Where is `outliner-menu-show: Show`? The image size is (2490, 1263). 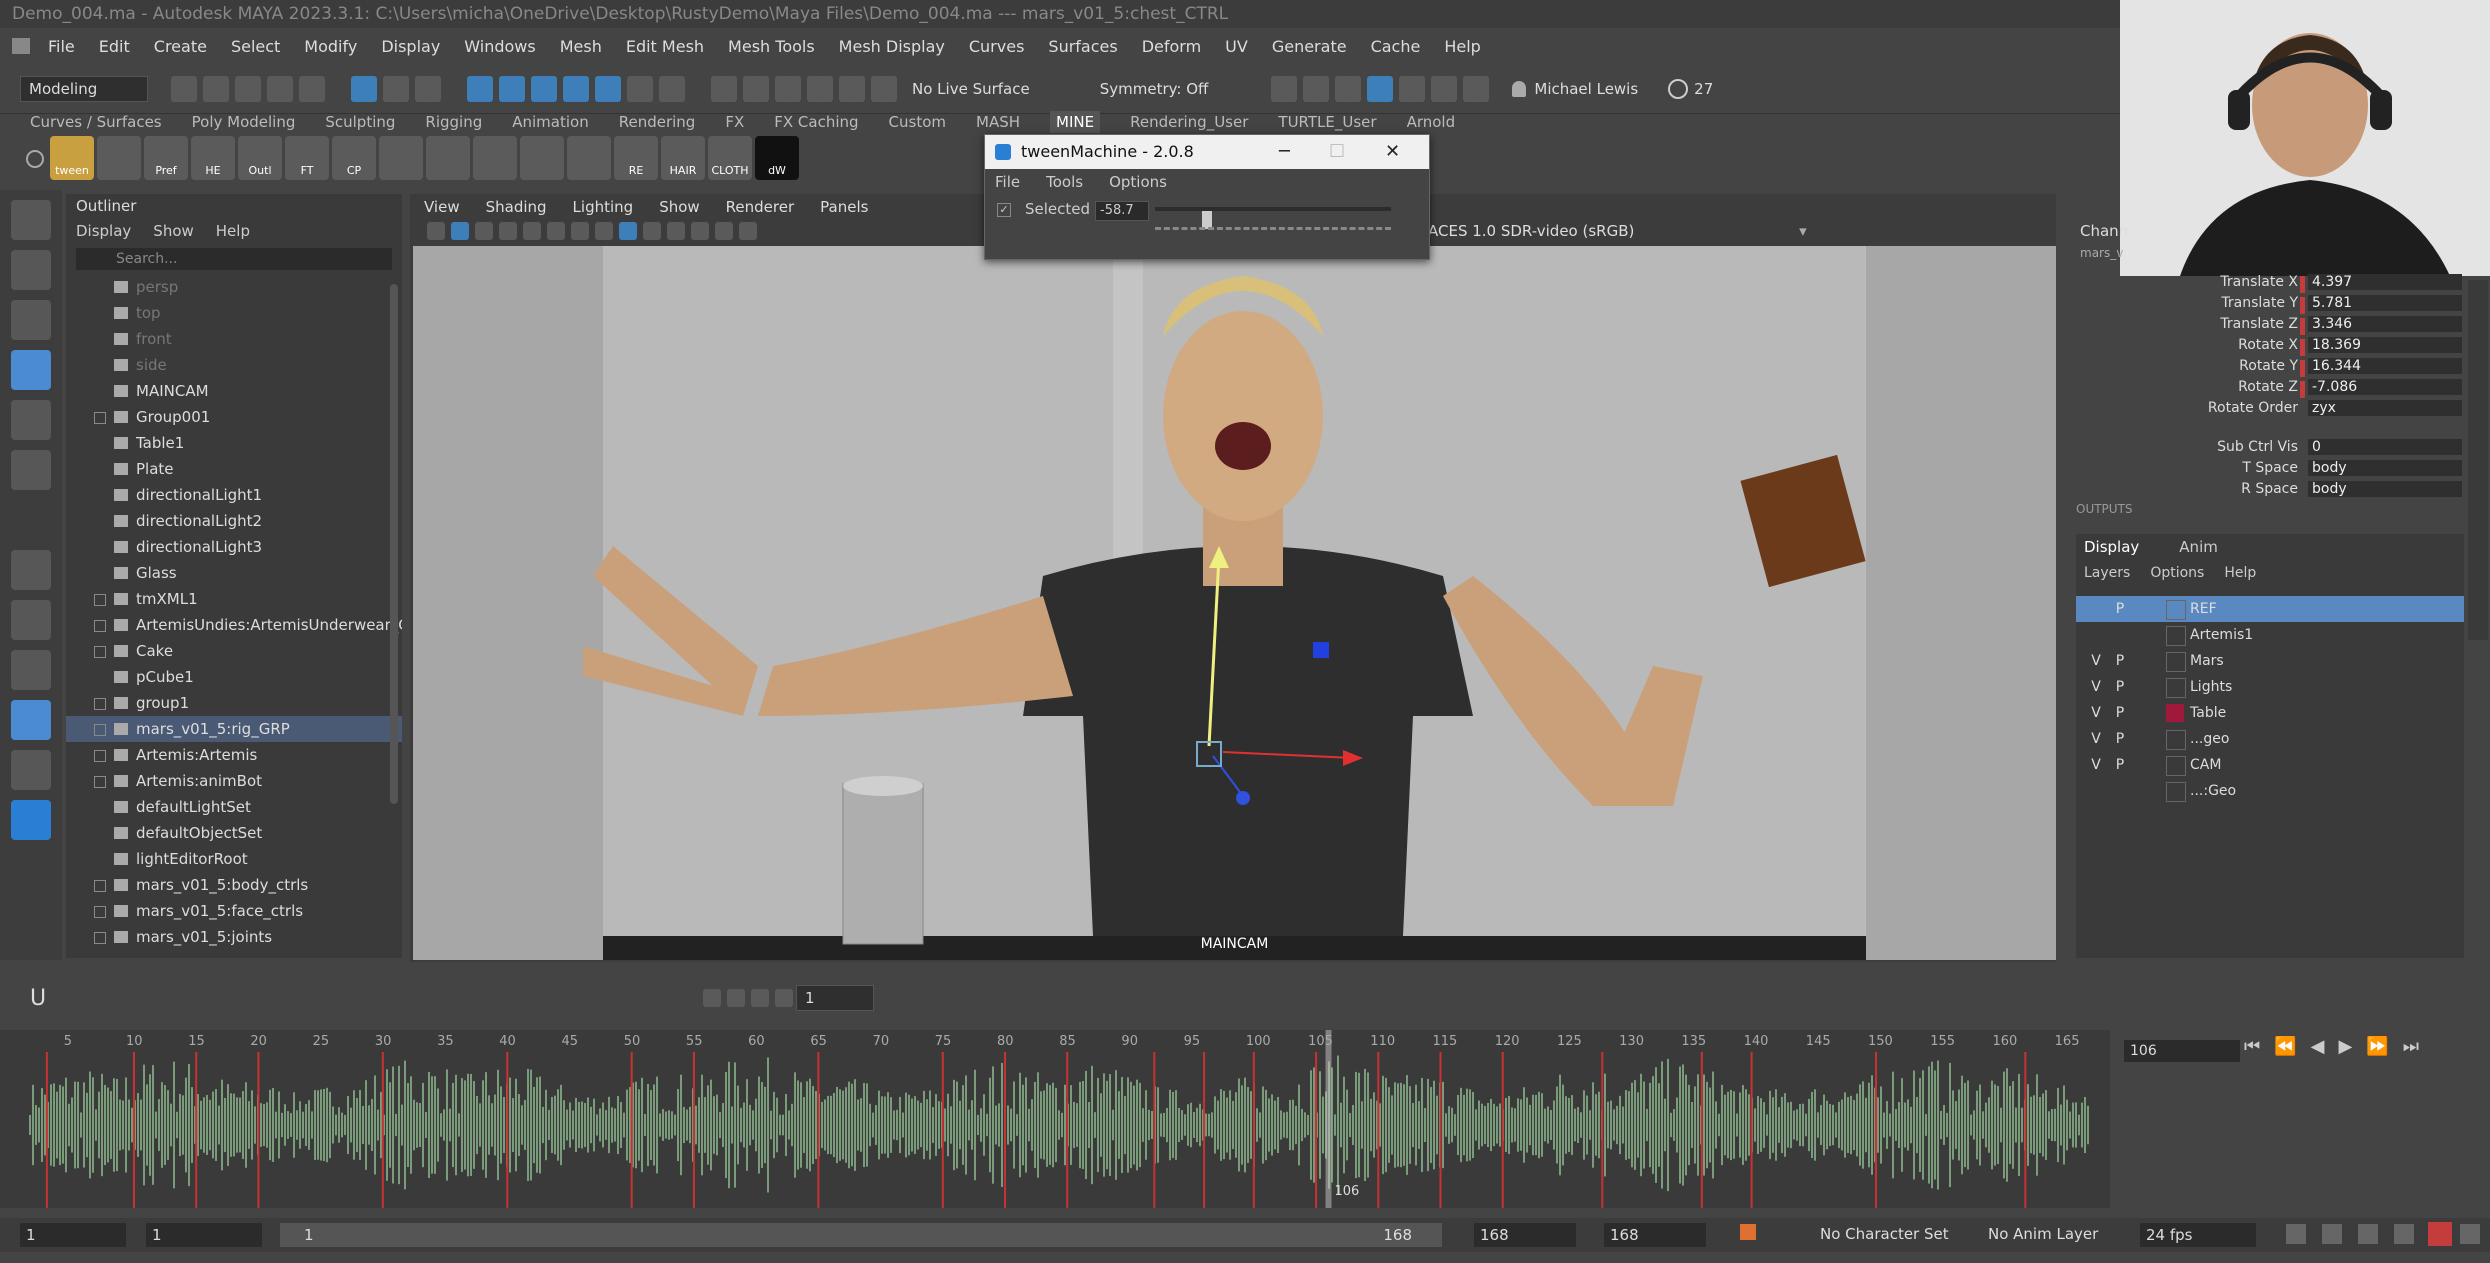 outliner-menu-show: Show is located at coordinates (173, 231).